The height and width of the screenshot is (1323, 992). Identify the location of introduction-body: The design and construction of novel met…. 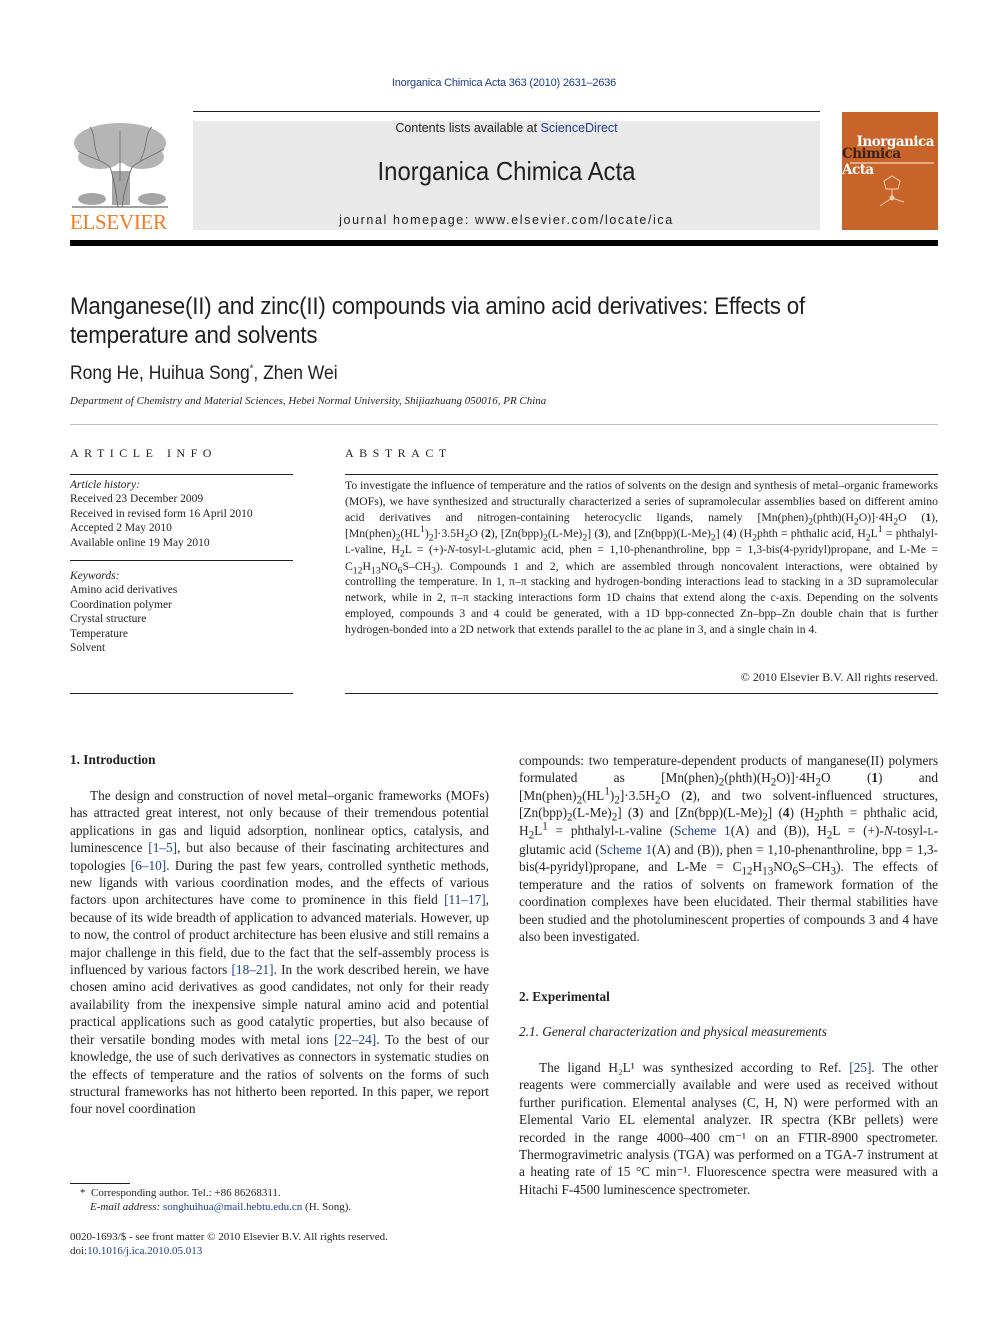
(279, 952).